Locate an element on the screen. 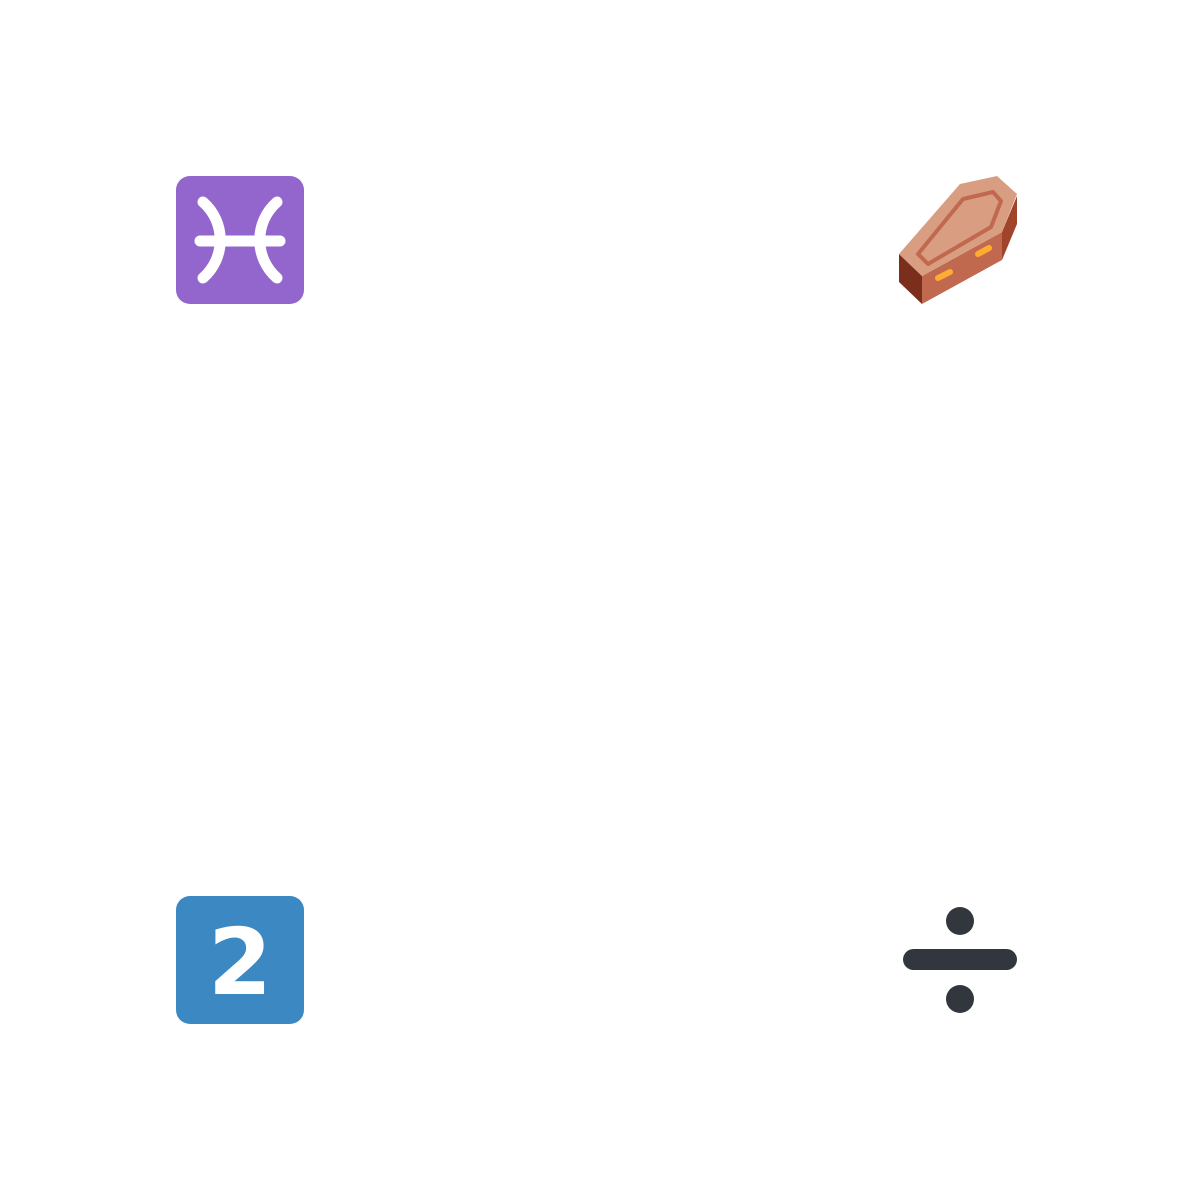  coffin-icon is located at coordinates (960, 240).